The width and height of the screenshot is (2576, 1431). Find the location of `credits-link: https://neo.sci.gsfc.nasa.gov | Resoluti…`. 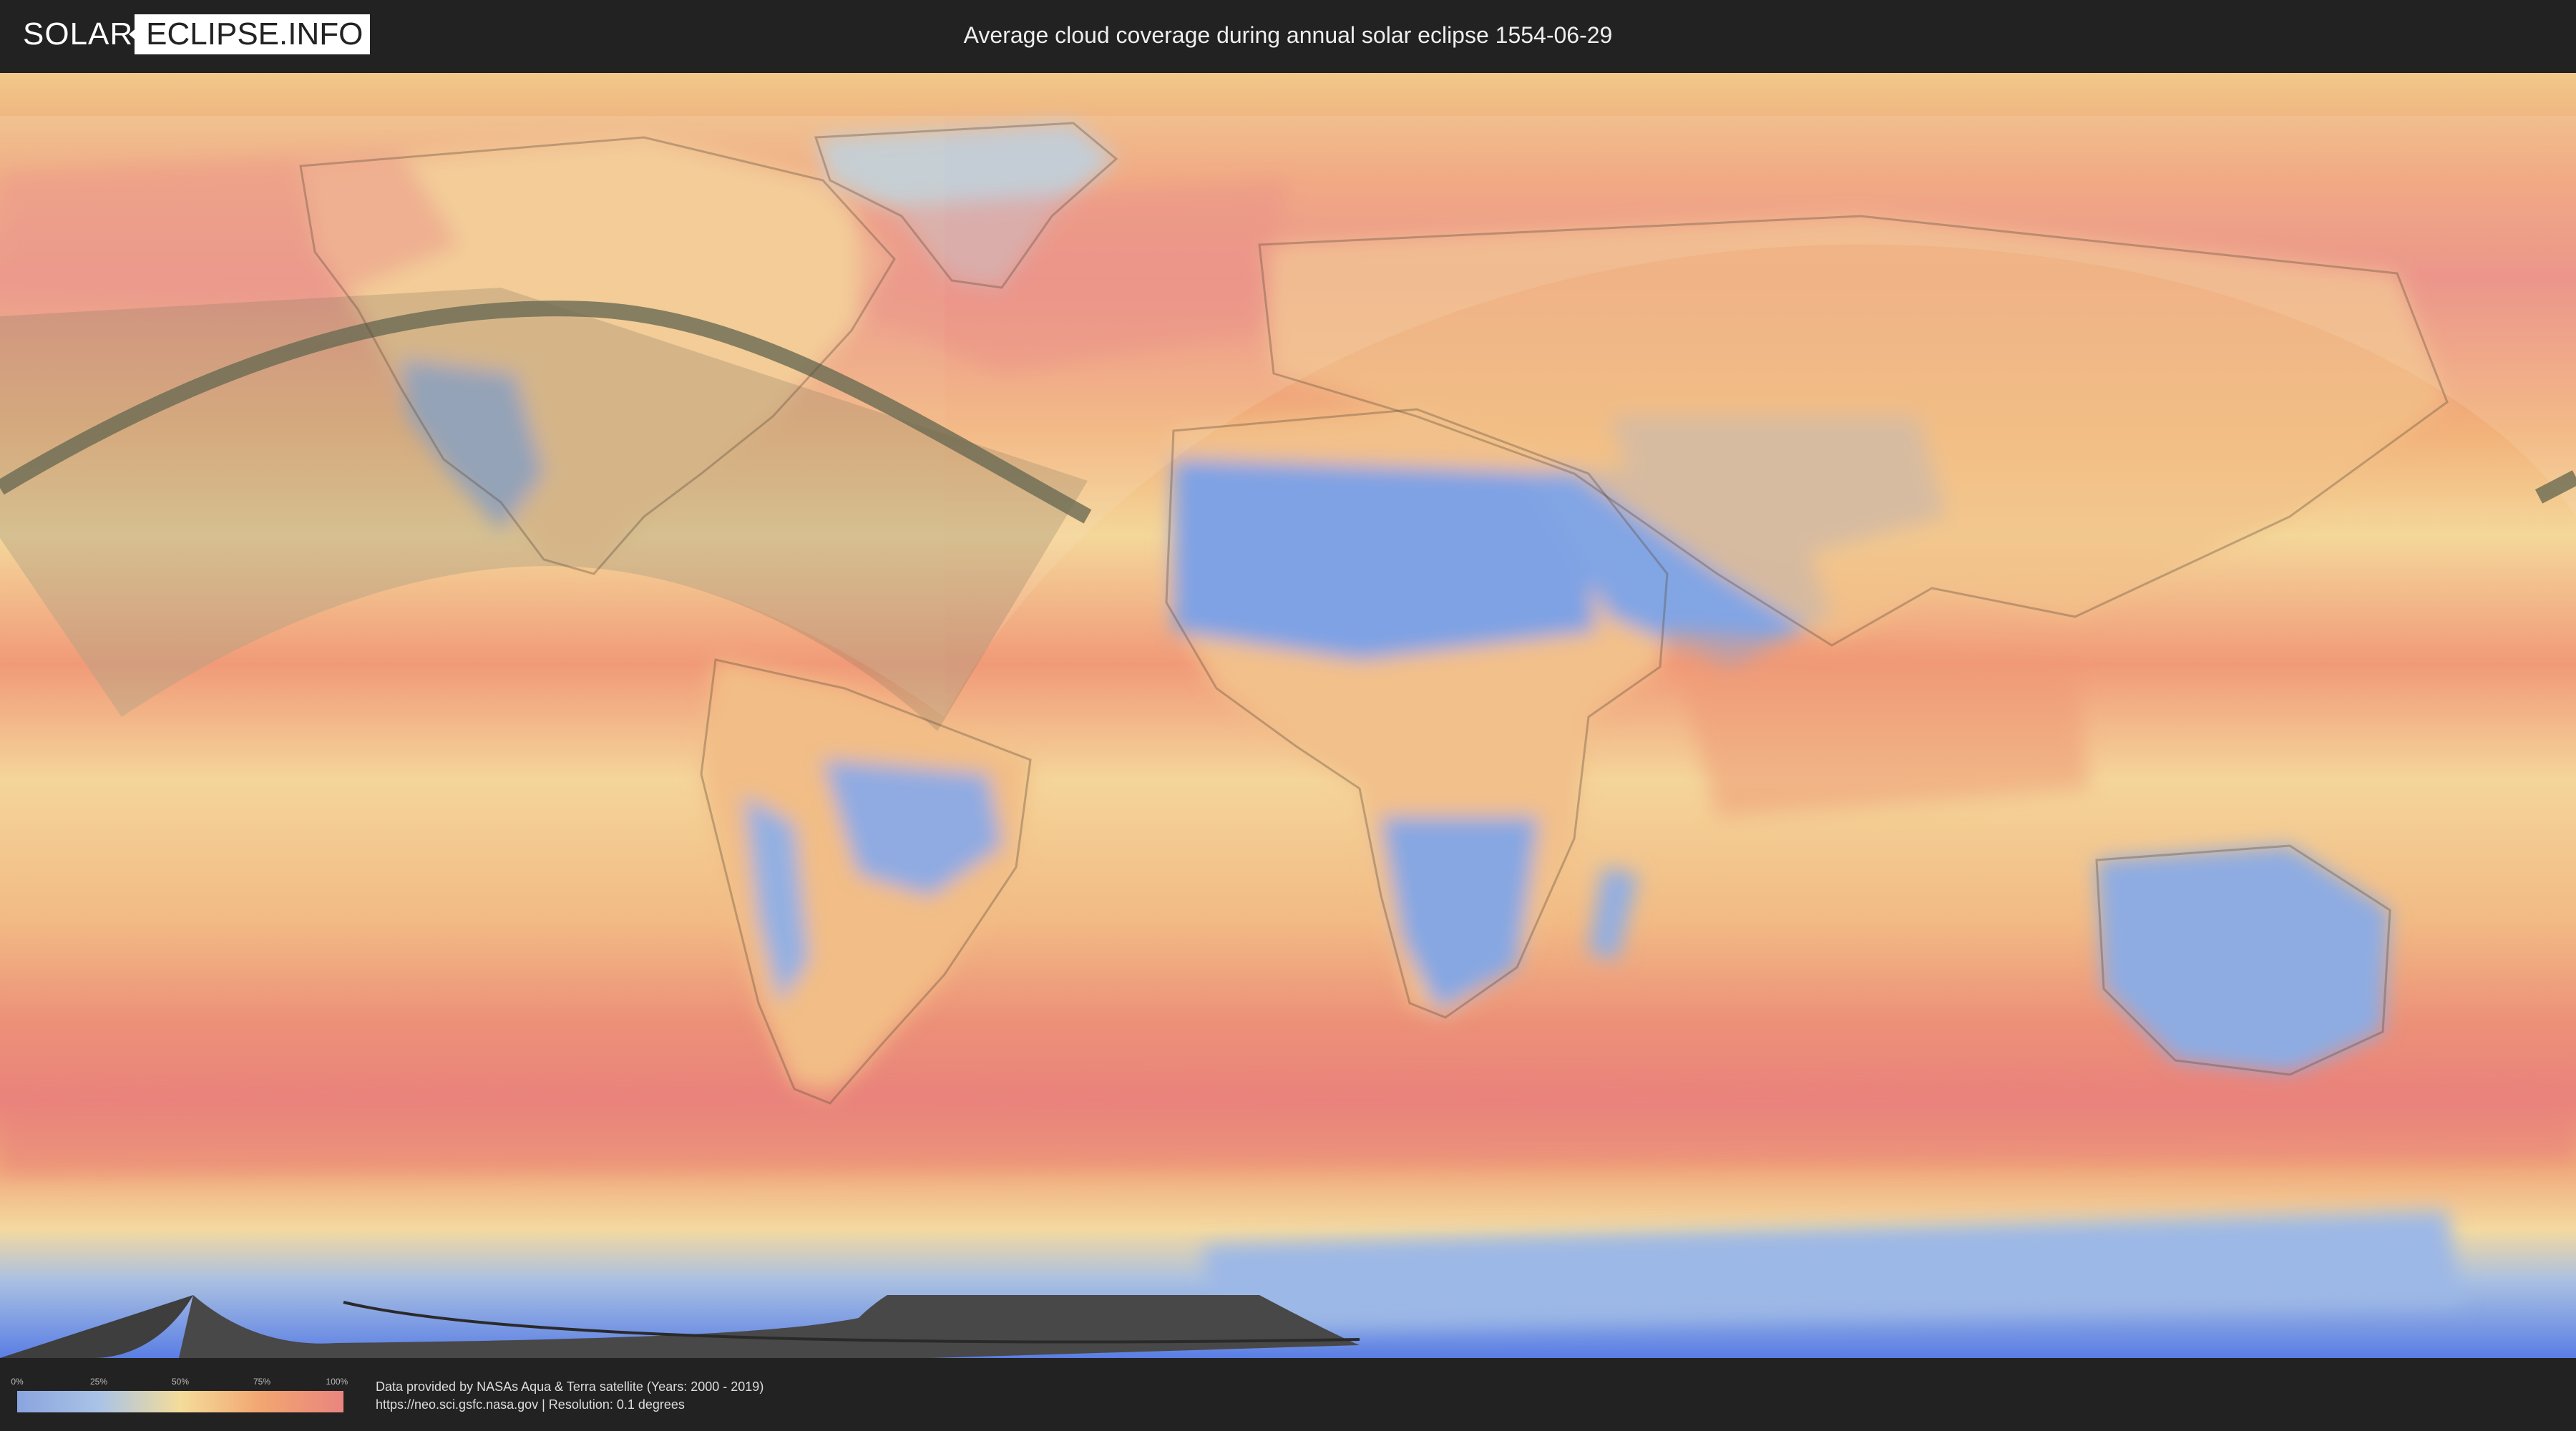

credits-link: https://neo.sci.gsfc.nasa.gov | Resoluti… is located at coordinates (569, 1405).